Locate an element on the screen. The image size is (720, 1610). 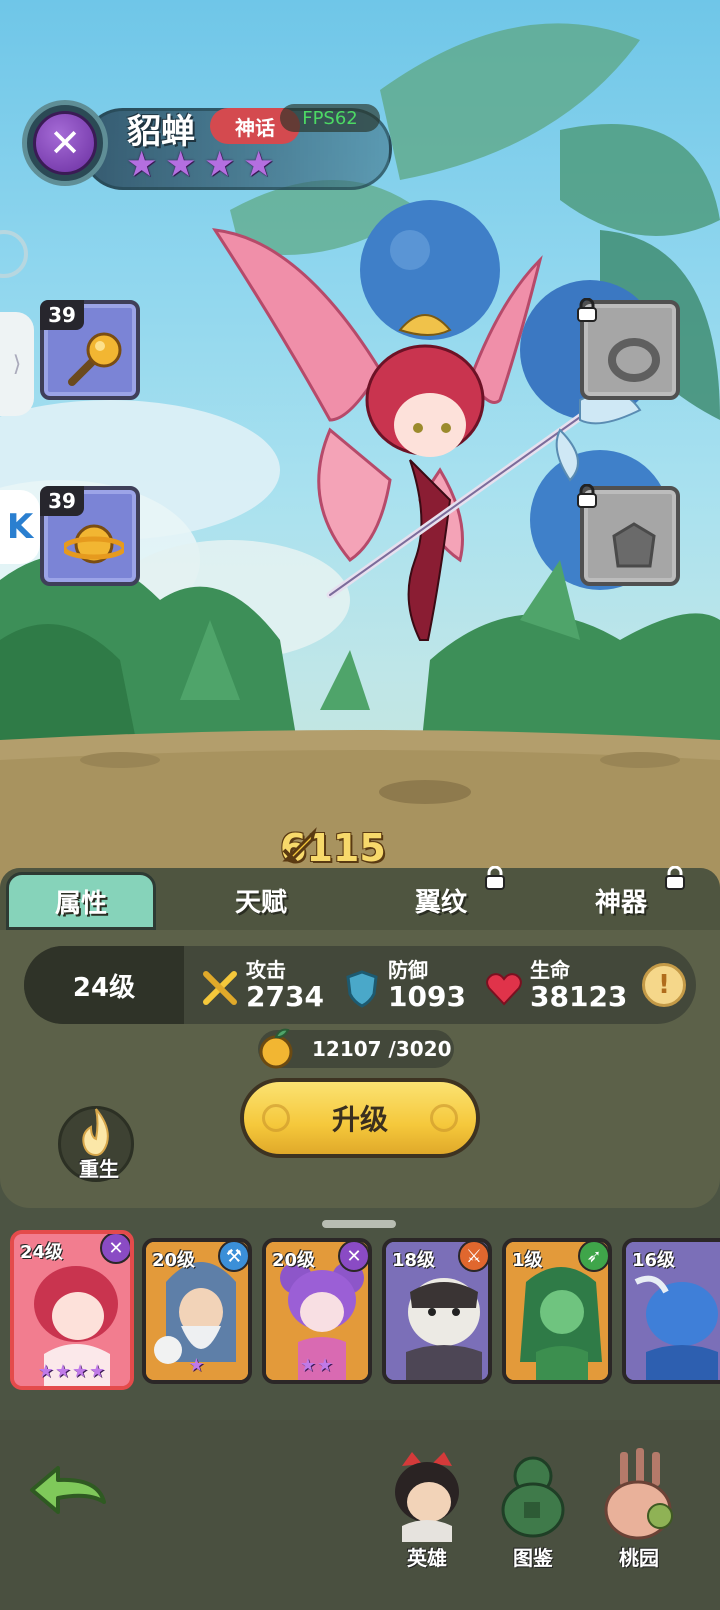
defense-label: 防御 is located at coordinates (408, 970).